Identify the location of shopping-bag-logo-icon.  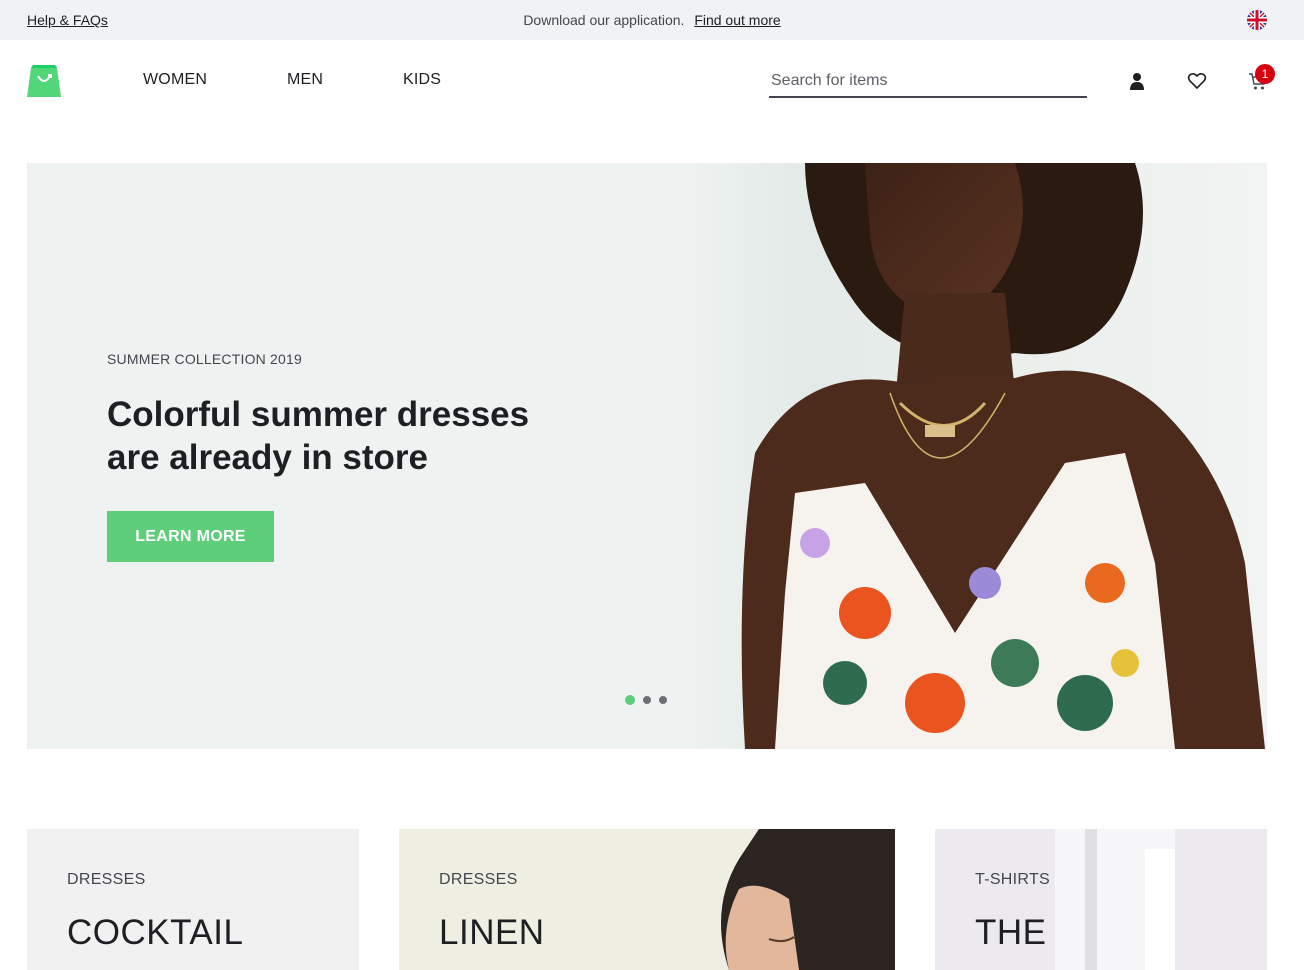
(44, 79).